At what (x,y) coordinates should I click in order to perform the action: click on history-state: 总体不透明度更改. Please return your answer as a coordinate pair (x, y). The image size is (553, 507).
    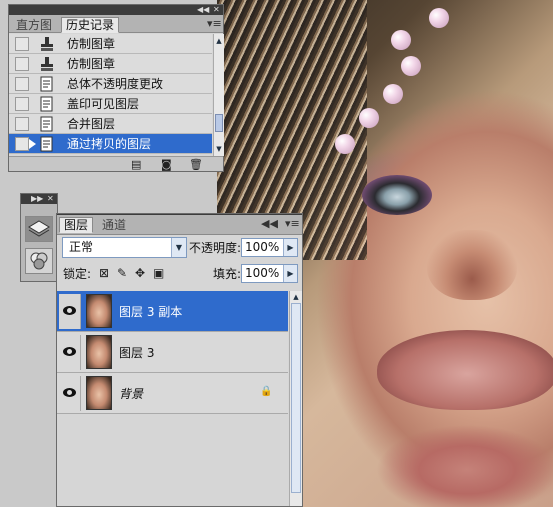
    Looking at the image, I should click on (110, 84).